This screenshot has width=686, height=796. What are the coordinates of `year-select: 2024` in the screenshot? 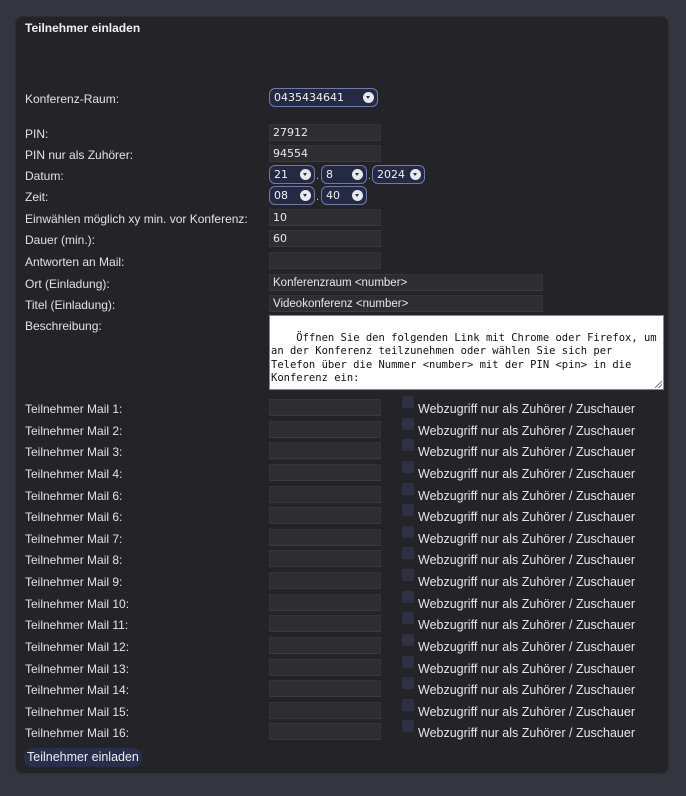 It's located at (398, 174).